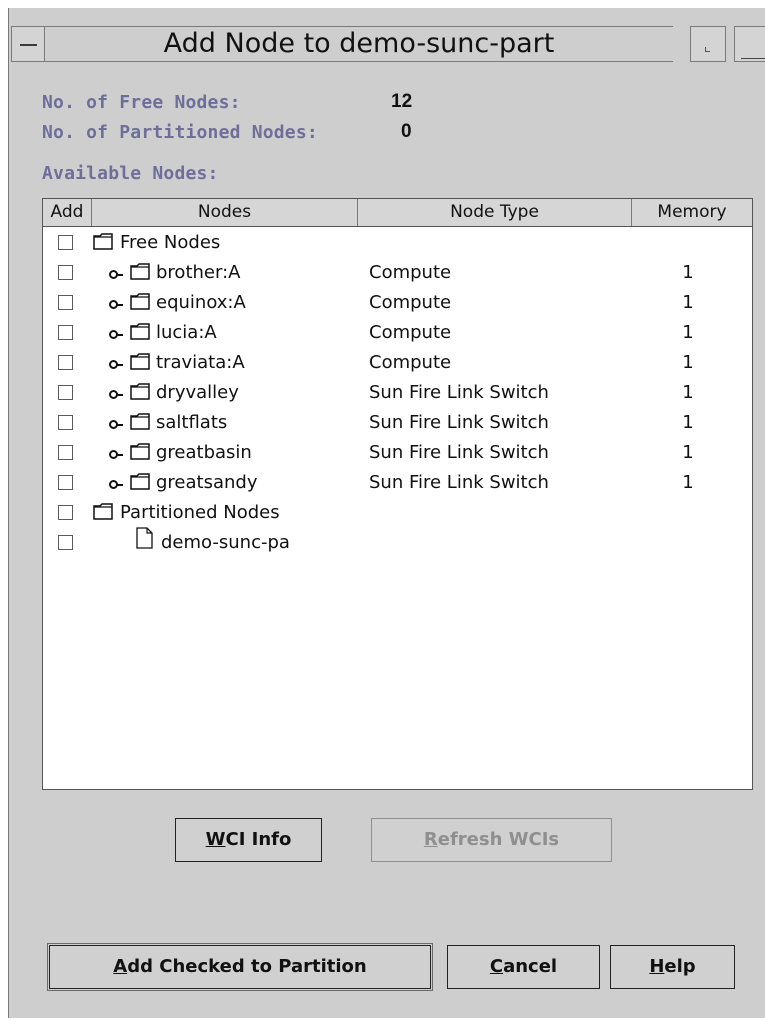  What do you see at coordinates (201, 302) in the screenshot?
I see `node-name: equinox:A` at bounding box center [201, 302].